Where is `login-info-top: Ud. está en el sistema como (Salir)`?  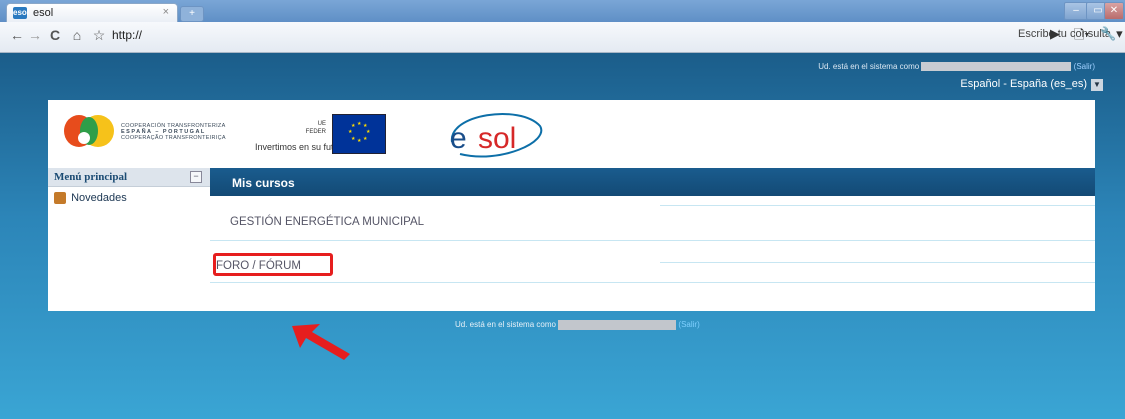
login-info-top: Ud. está en el sistema como (Salir) is located at coordinates (956, 67).